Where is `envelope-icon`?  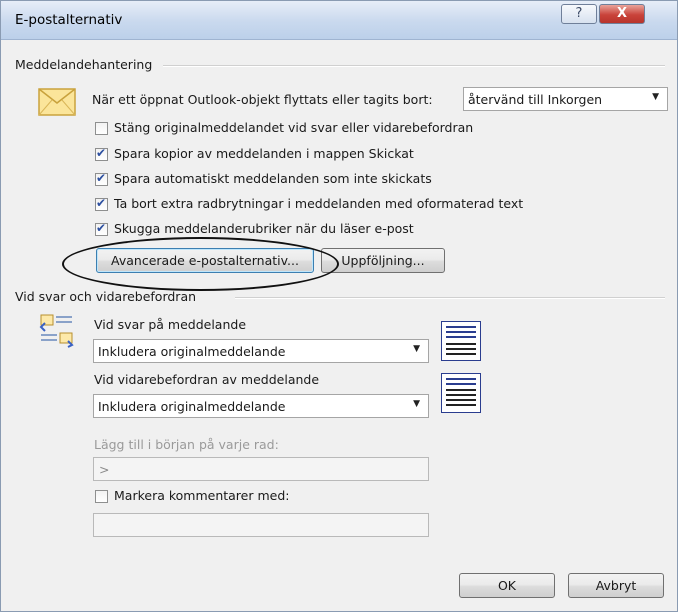 envelope-icon is located at coordinates (57, 102).